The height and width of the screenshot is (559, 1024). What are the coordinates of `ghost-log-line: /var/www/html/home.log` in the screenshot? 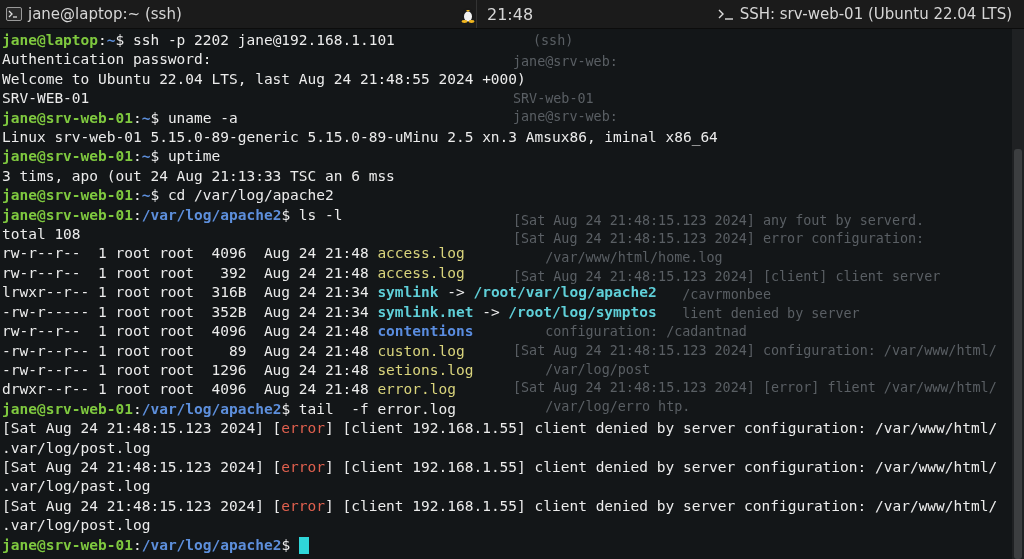 It's located at (634, 257).